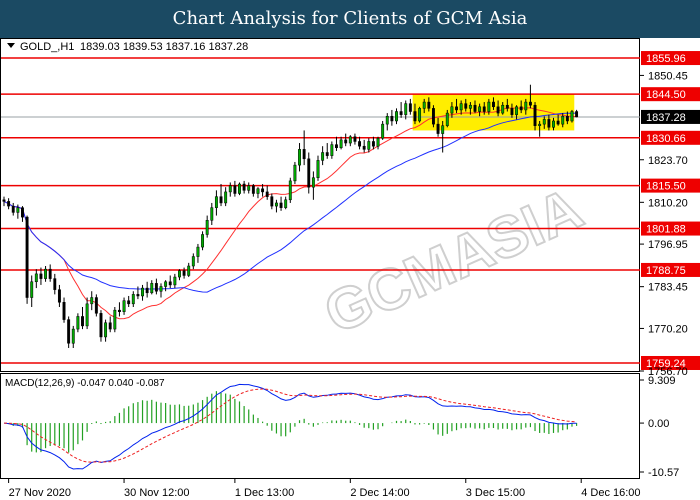  What do you see at coordinates (668, 288) in the screenshot?
I see `y-tick-label: 1783.45` at bounding box center [668, 288].